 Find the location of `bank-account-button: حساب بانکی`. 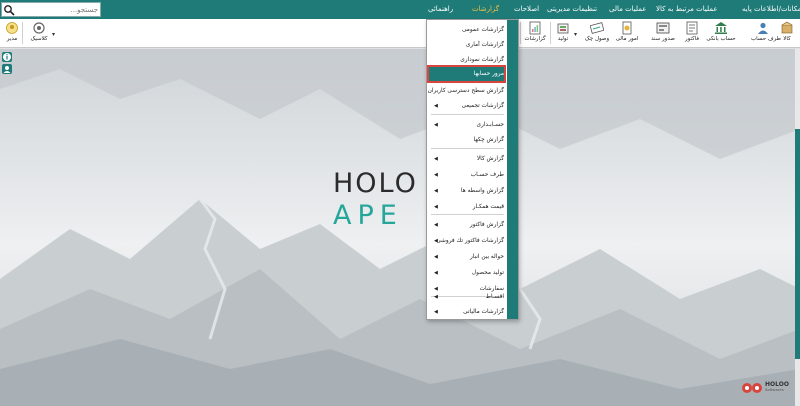

bank-account-button: حساب بانکی is located at coordinates (721, 33).